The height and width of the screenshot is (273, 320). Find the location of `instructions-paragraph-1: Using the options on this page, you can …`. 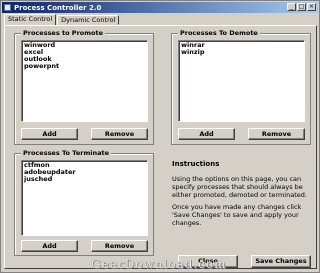

instructions-paragraph-1: Using the options on this page, you can … is located at coordinates (239, 187).